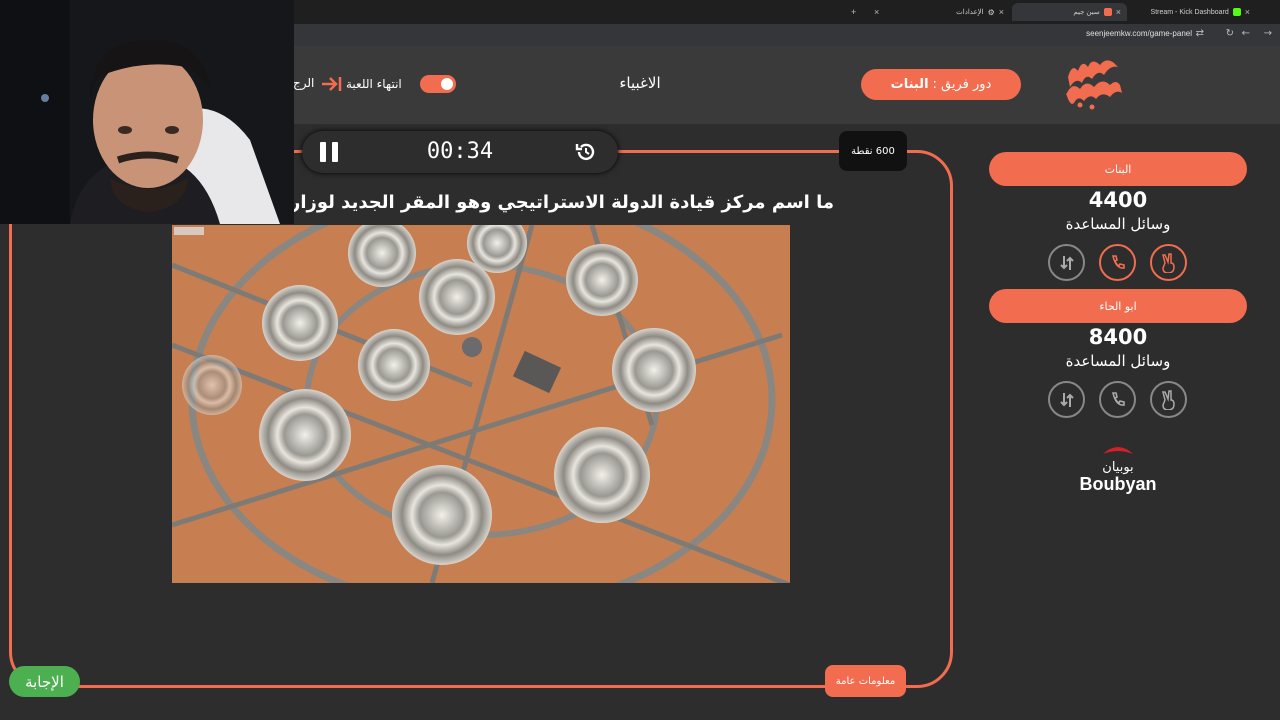  I want to click on tab-label: Stream - Kick Dashboard, so click(1189, 12).